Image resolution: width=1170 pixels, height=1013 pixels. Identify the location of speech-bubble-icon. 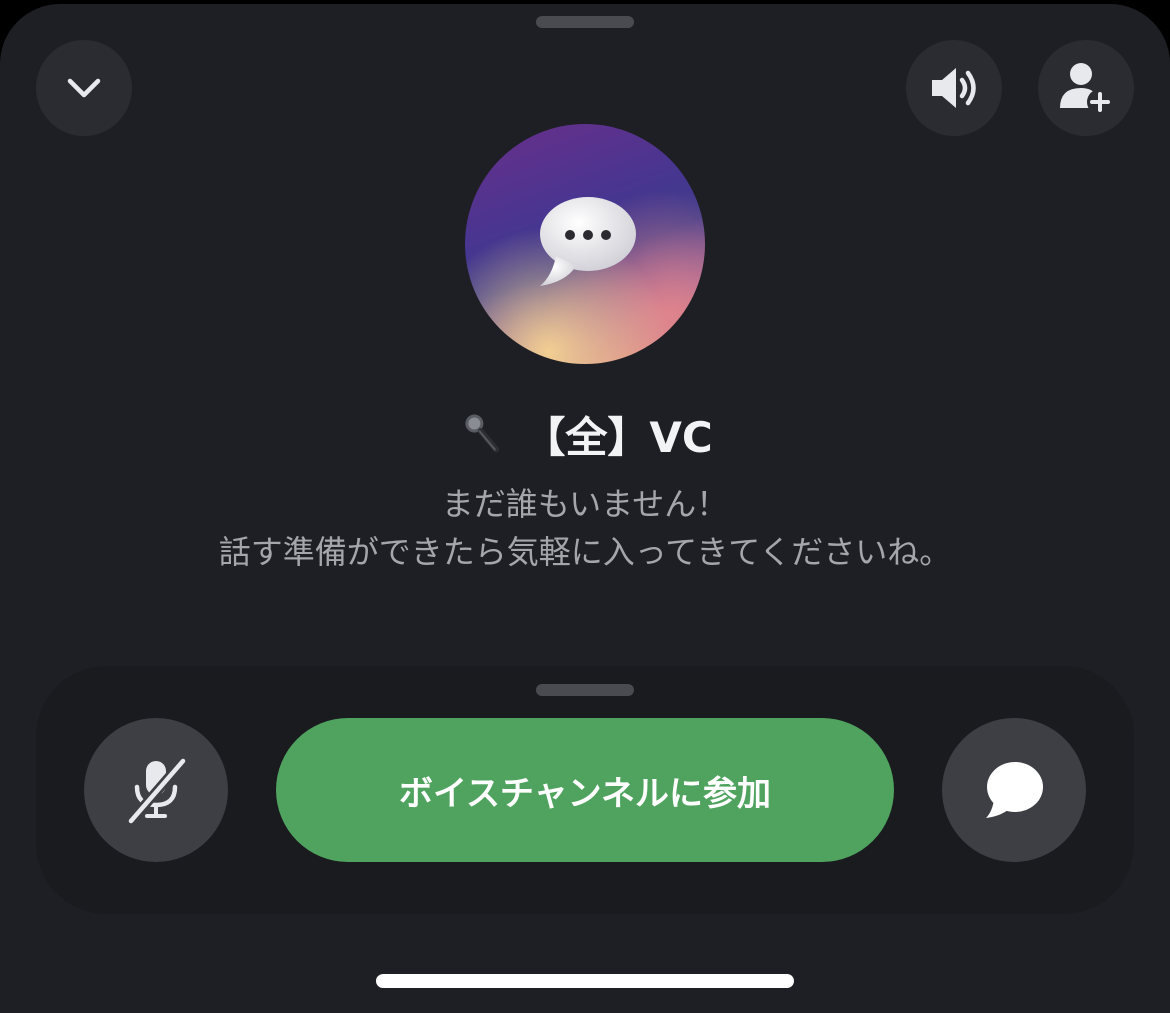
(588, 241).